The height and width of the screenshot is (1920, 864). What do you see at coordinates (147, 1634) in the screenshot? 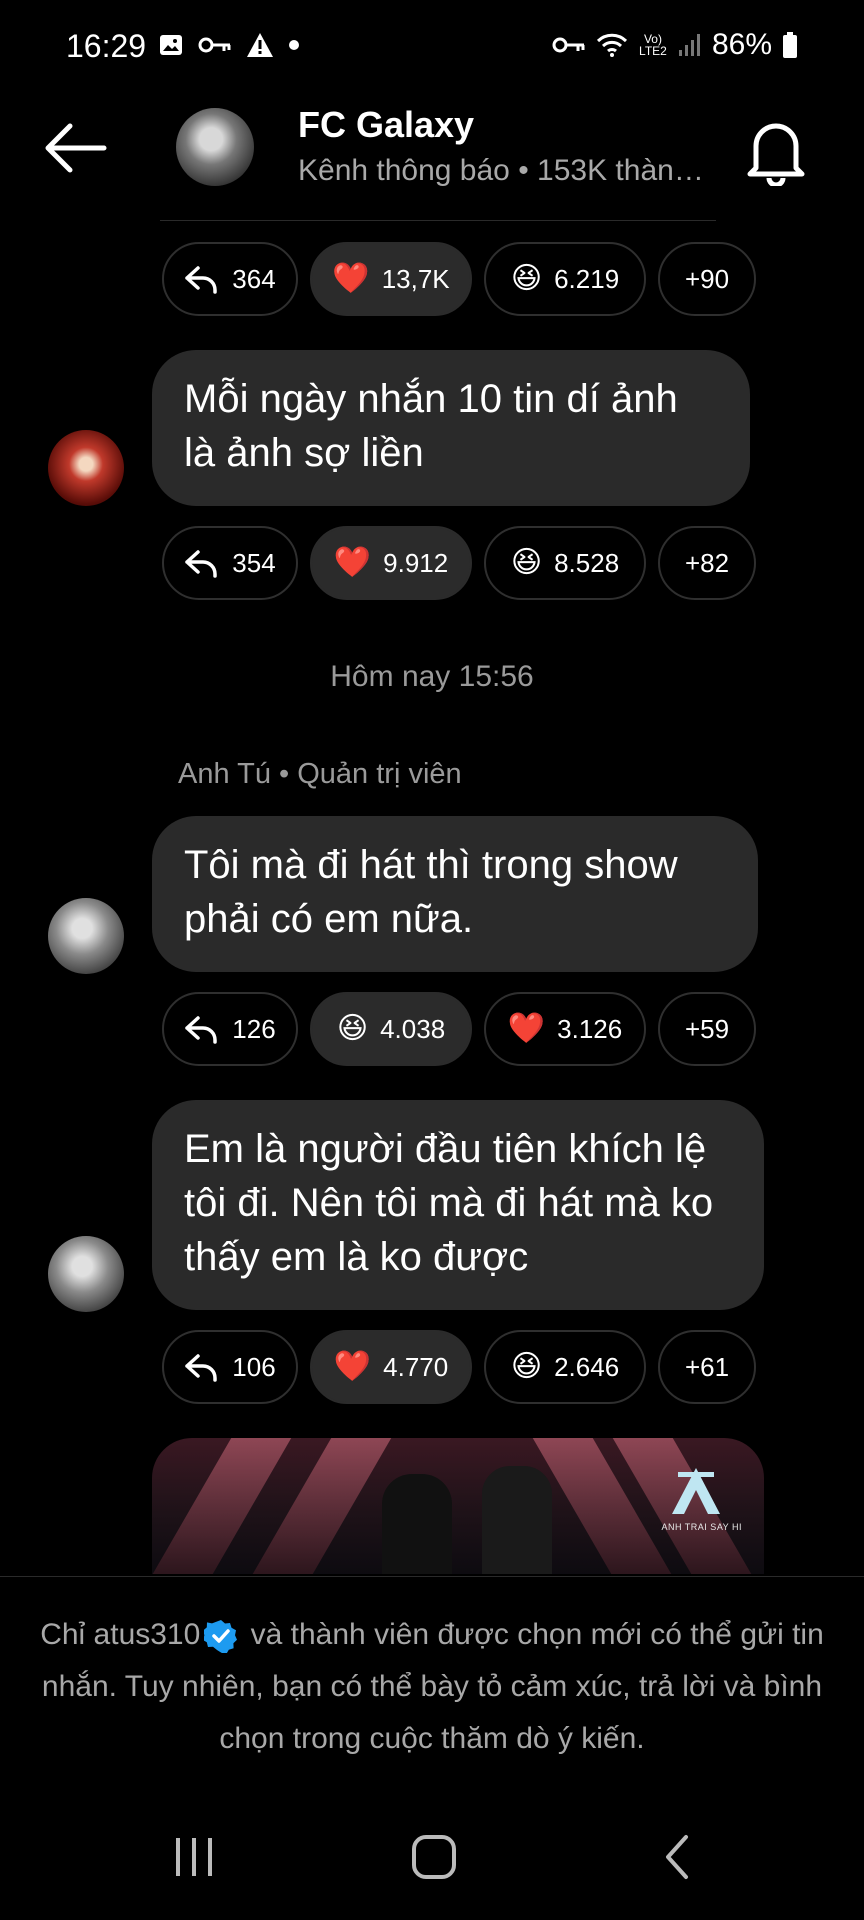
I see `admin-username: atus310` at bounding box center [147, 1634].